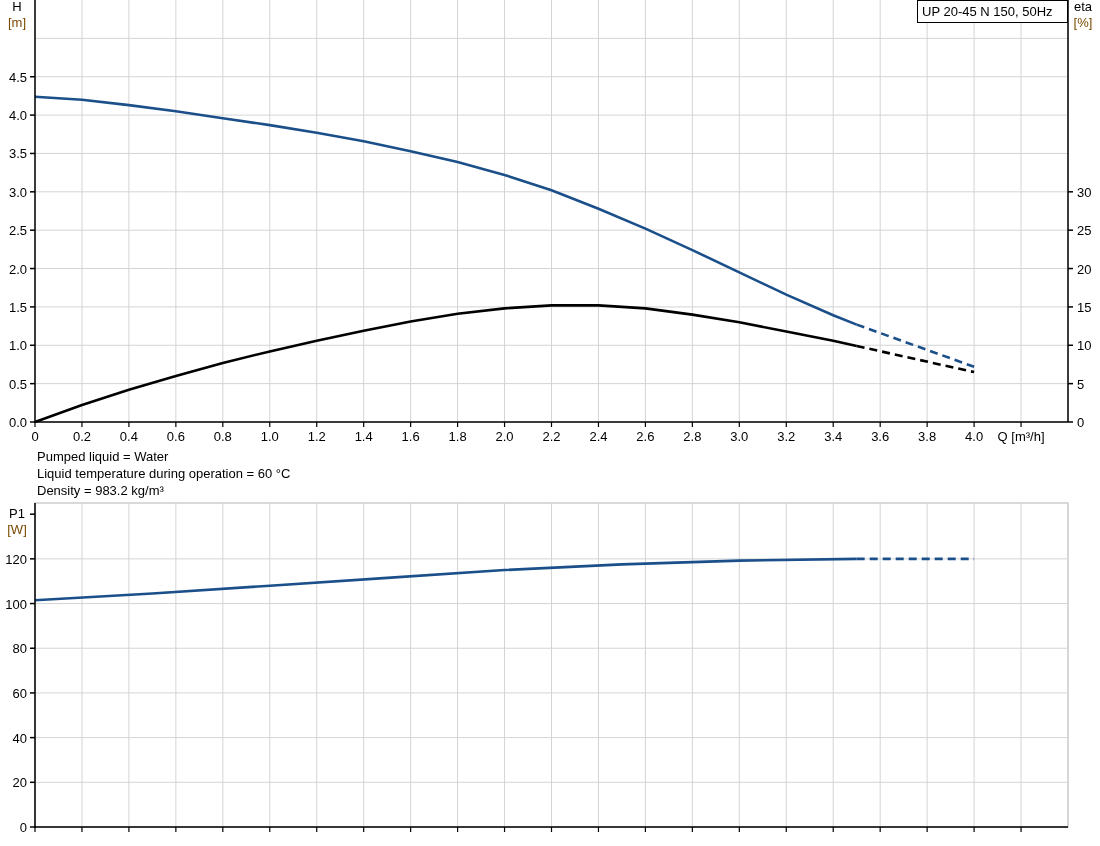 This screenshot has height=846, width=1100. Describe the element at coordinates (19, 649) in the screenshot. I see `axis-tick-label: 80` at that location.